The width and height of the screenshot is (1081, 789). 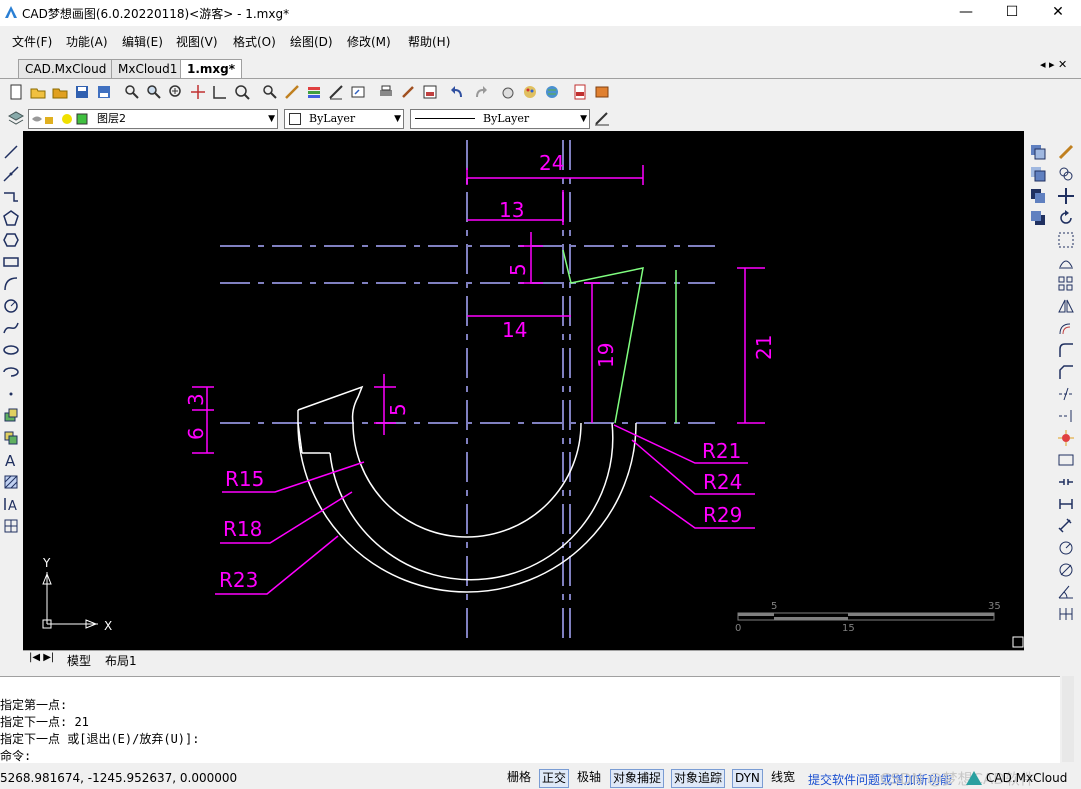 What do you see at coordinates (1038, 174) in the screenshot?
I see `layer-move-icon` at bounding box center [1038, 174].